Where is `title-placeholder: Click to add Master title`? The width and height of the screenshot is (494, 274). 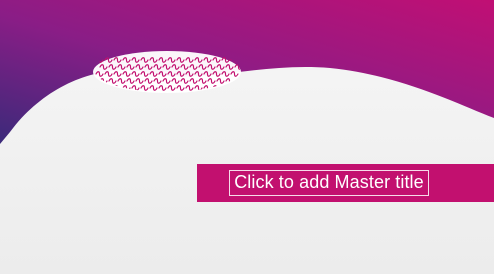
title-placeholder: Click to add Master title is located at coordinates (329, 183).